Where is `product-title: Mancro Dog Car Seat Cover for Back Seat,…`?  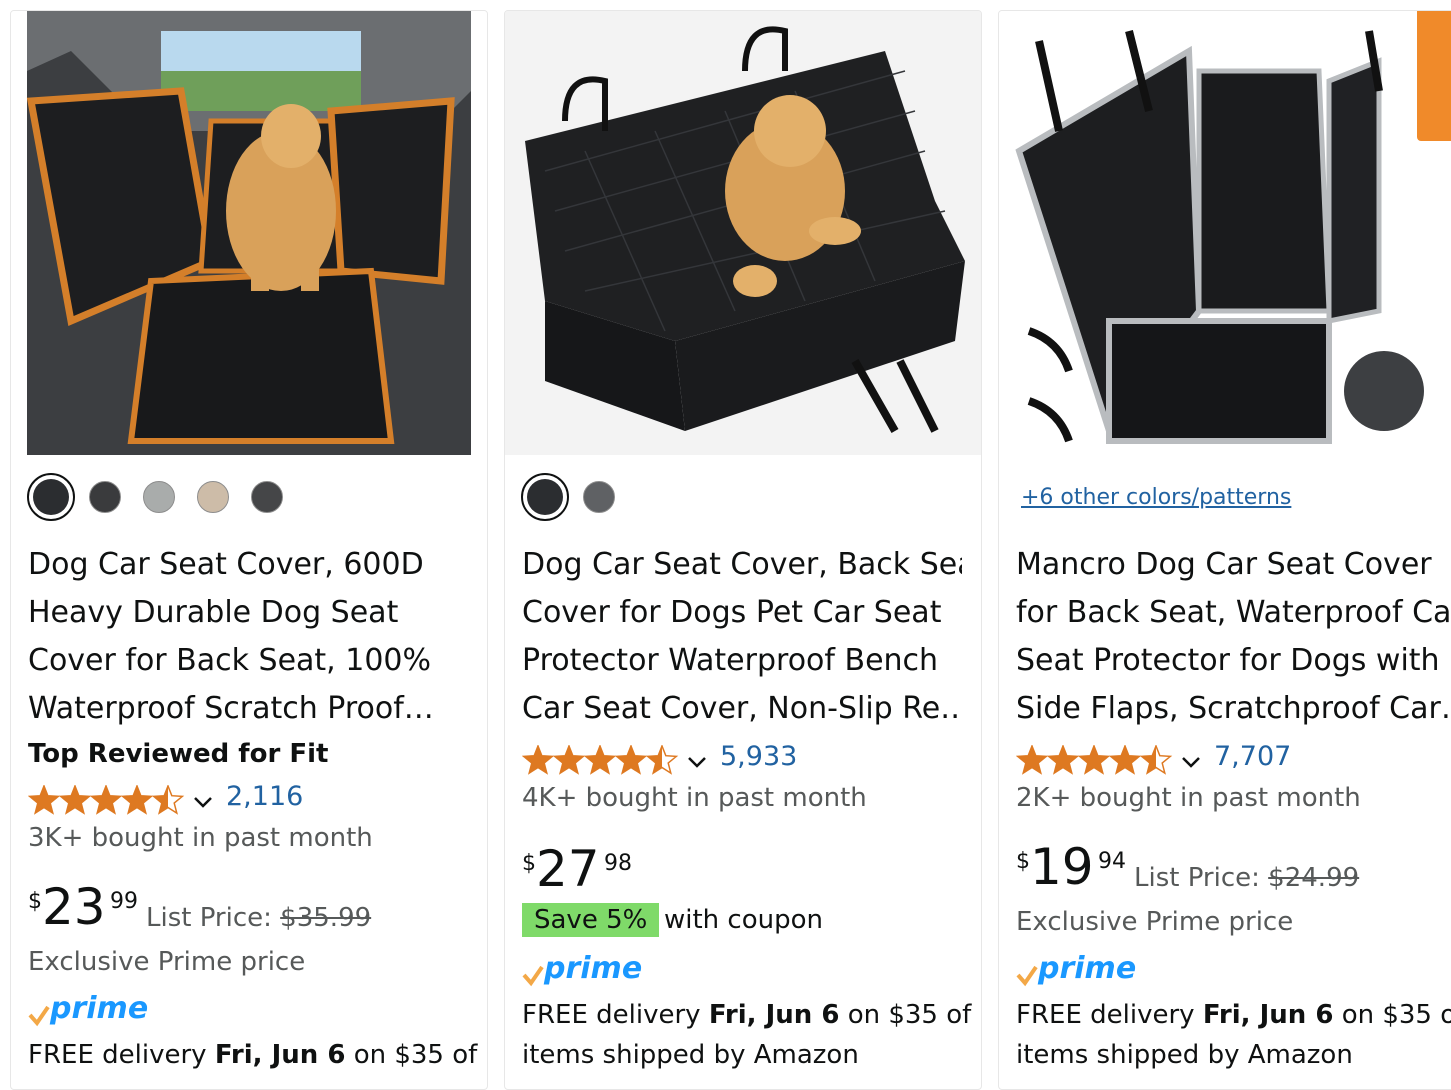 product-title: Mancro Dog Car Seat Cover for Back Seat,… is located at coordinates (1233, 637).